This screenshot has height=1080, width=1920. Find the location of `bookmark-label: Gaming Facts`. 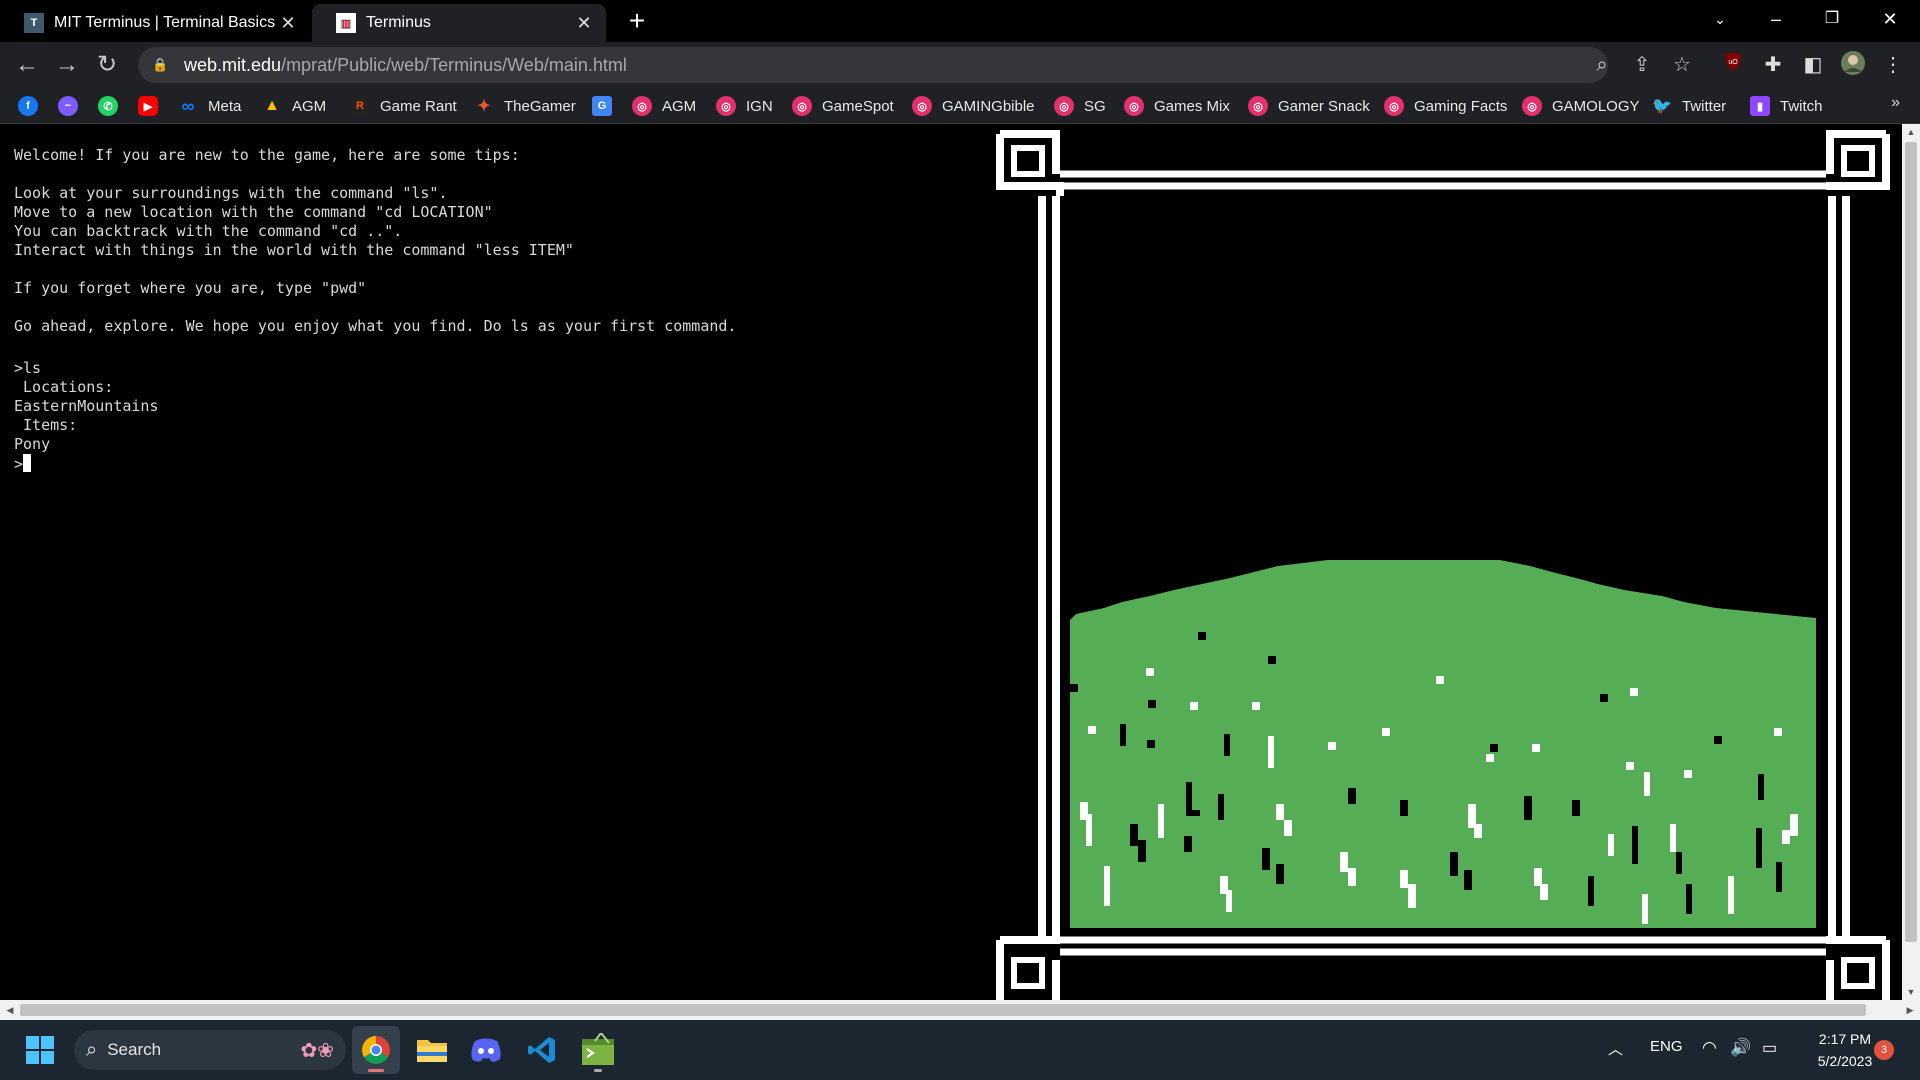

bookmark-label: Gaming Facts is located at coordinates (1461, 106).